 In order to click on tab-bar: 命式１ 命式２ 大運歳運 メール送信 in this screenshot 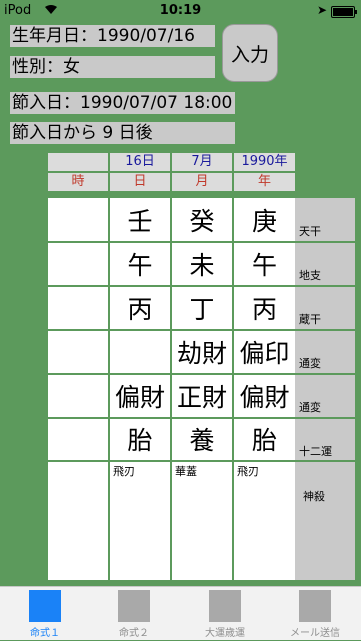, I will do `click(180, 613)`.